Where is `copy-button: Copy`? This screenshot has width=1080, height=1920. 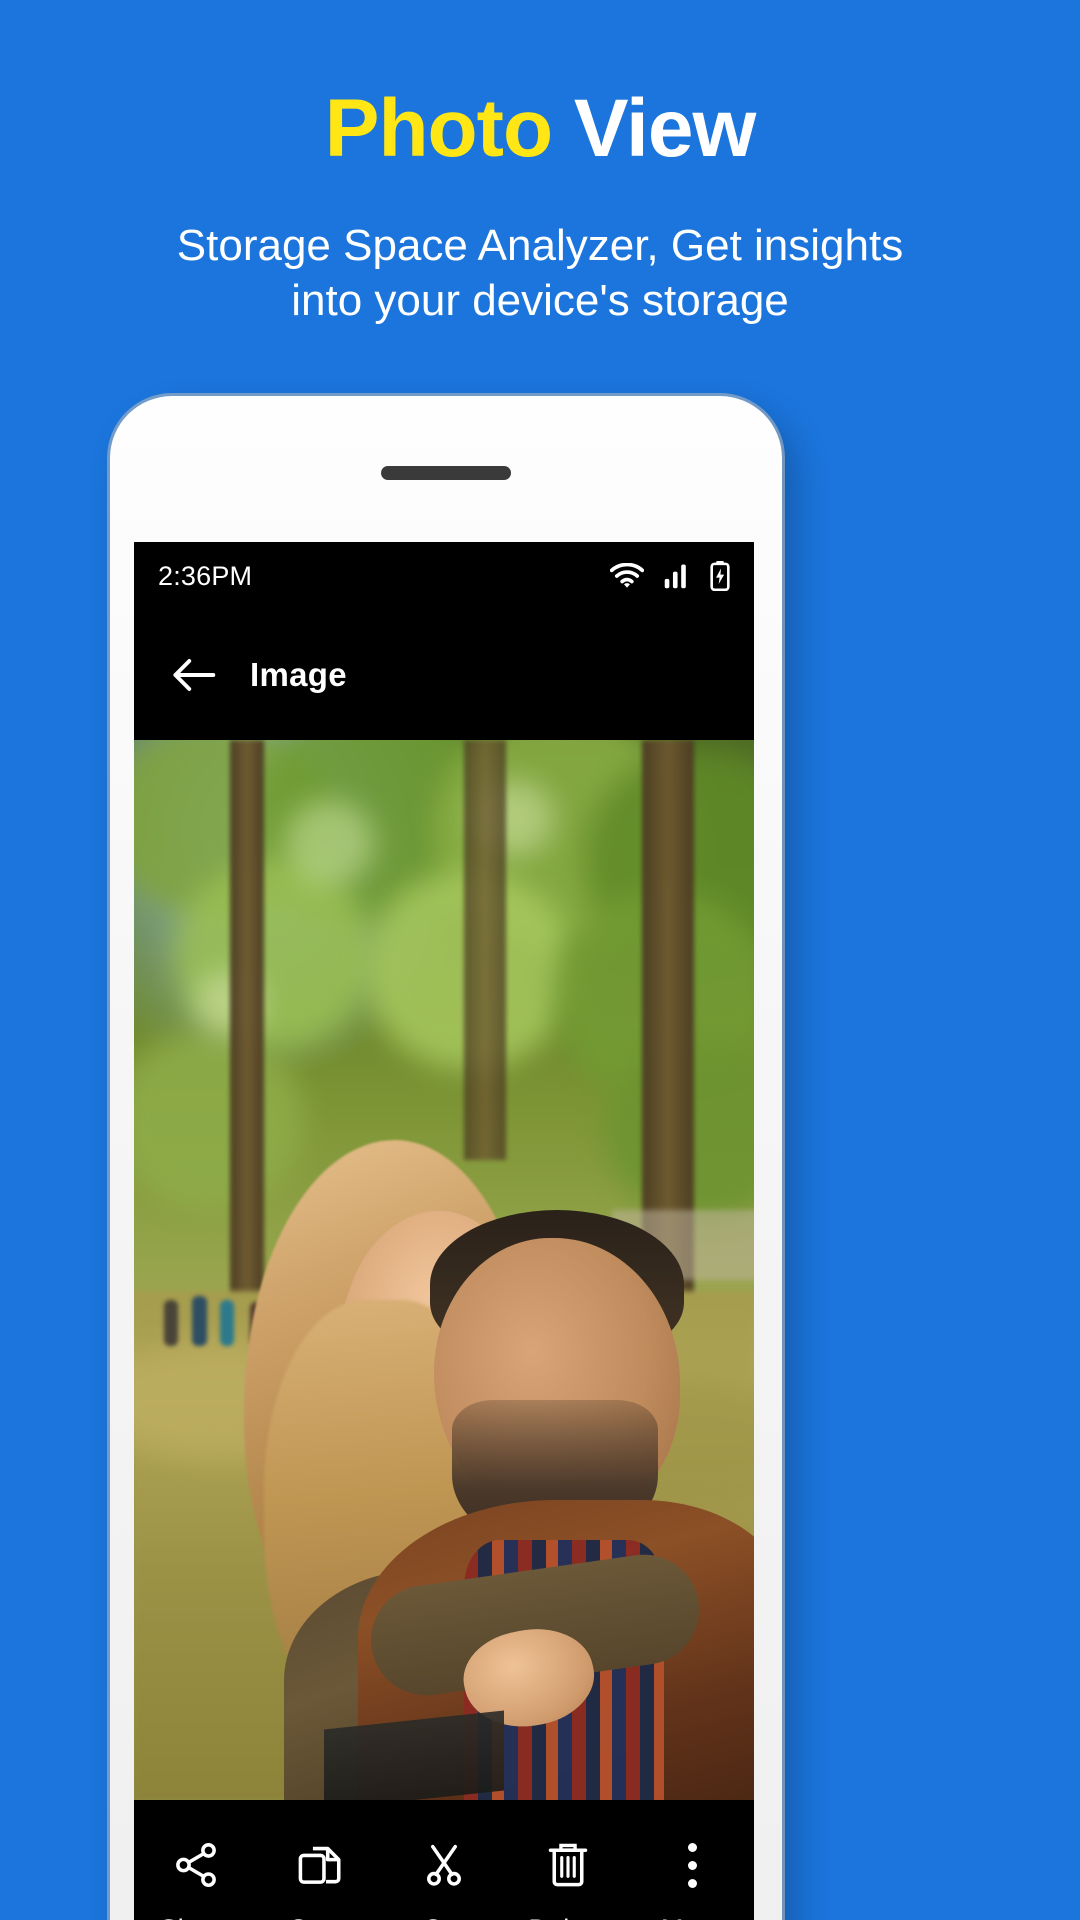 copy-button: Copy is located at coordinates (320, 1879).